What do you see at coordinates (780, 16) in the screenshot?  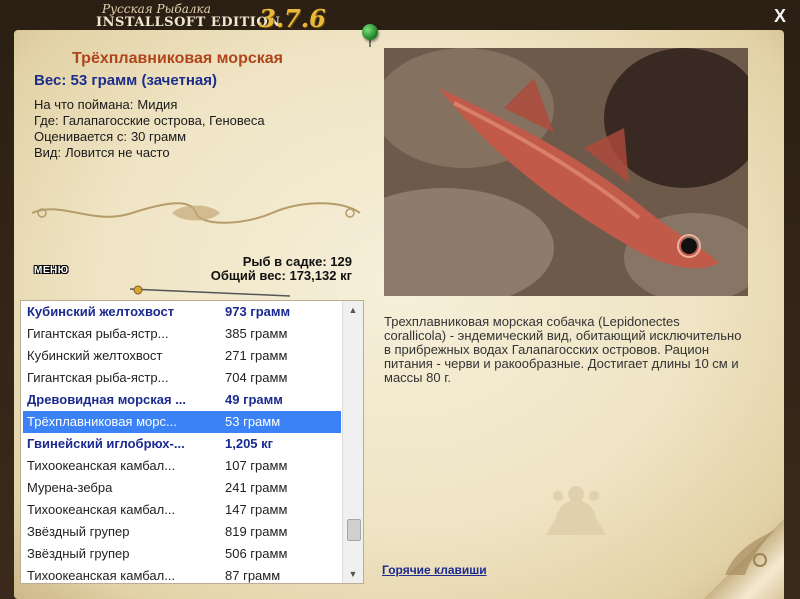 I see `close-button: X` at bounding box center [780, 16].